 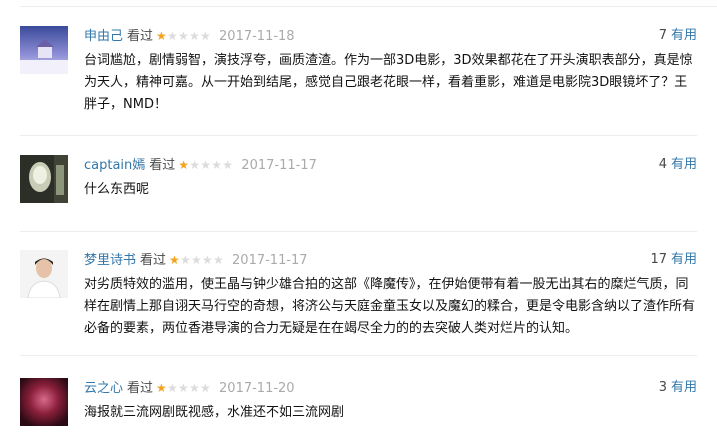 I want to click on username-link: 云之心, so click(x=103, y=388).